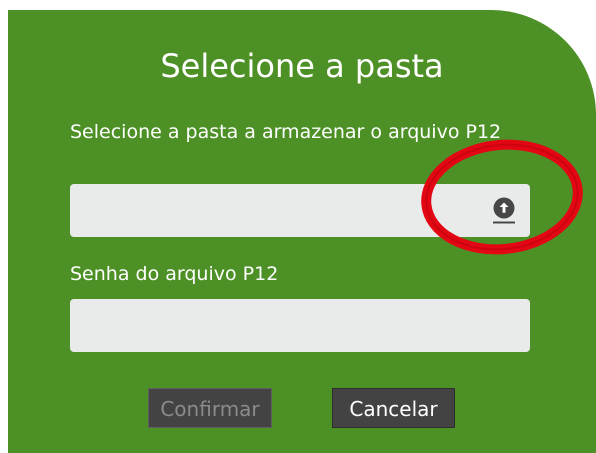  I want to click on folder-path-field, so click(300, 210).